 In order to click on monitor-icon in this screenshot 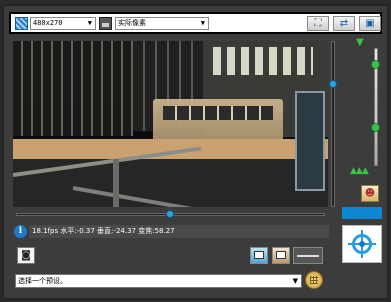, I will do `click(259, 255)`.